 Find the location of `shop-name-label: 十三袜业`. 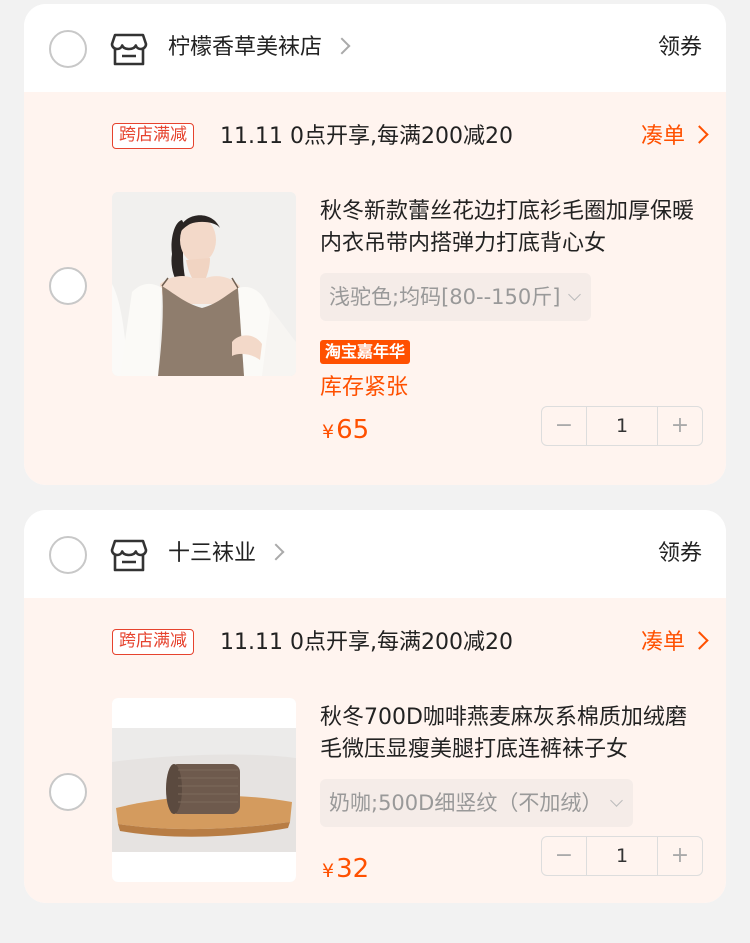

shop-name-label: 十三袜业 is located at coordinates (212, 553).